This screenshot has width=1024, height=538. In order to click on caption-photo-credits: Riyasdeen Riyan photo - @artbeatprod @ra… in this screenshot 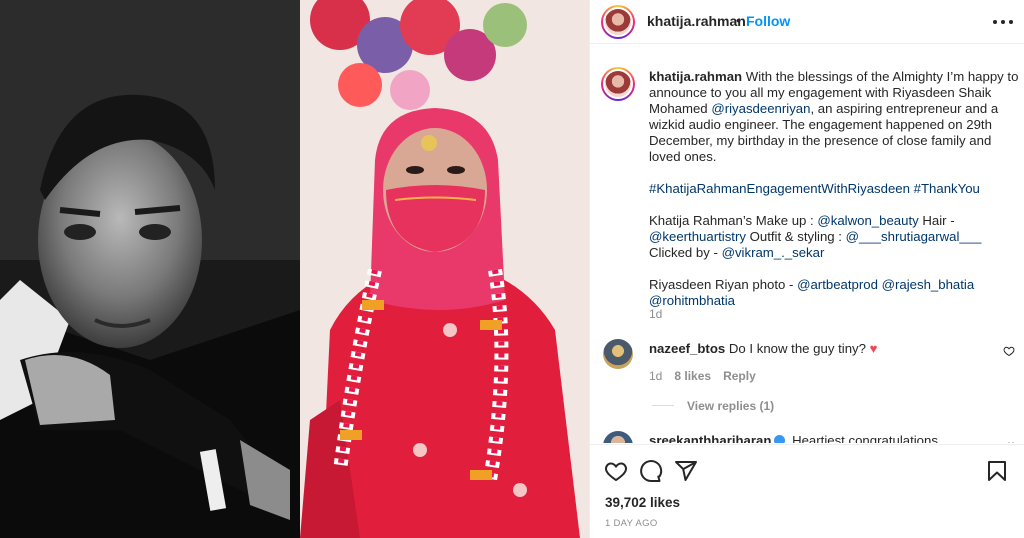, I will do `click(834, 293)`.